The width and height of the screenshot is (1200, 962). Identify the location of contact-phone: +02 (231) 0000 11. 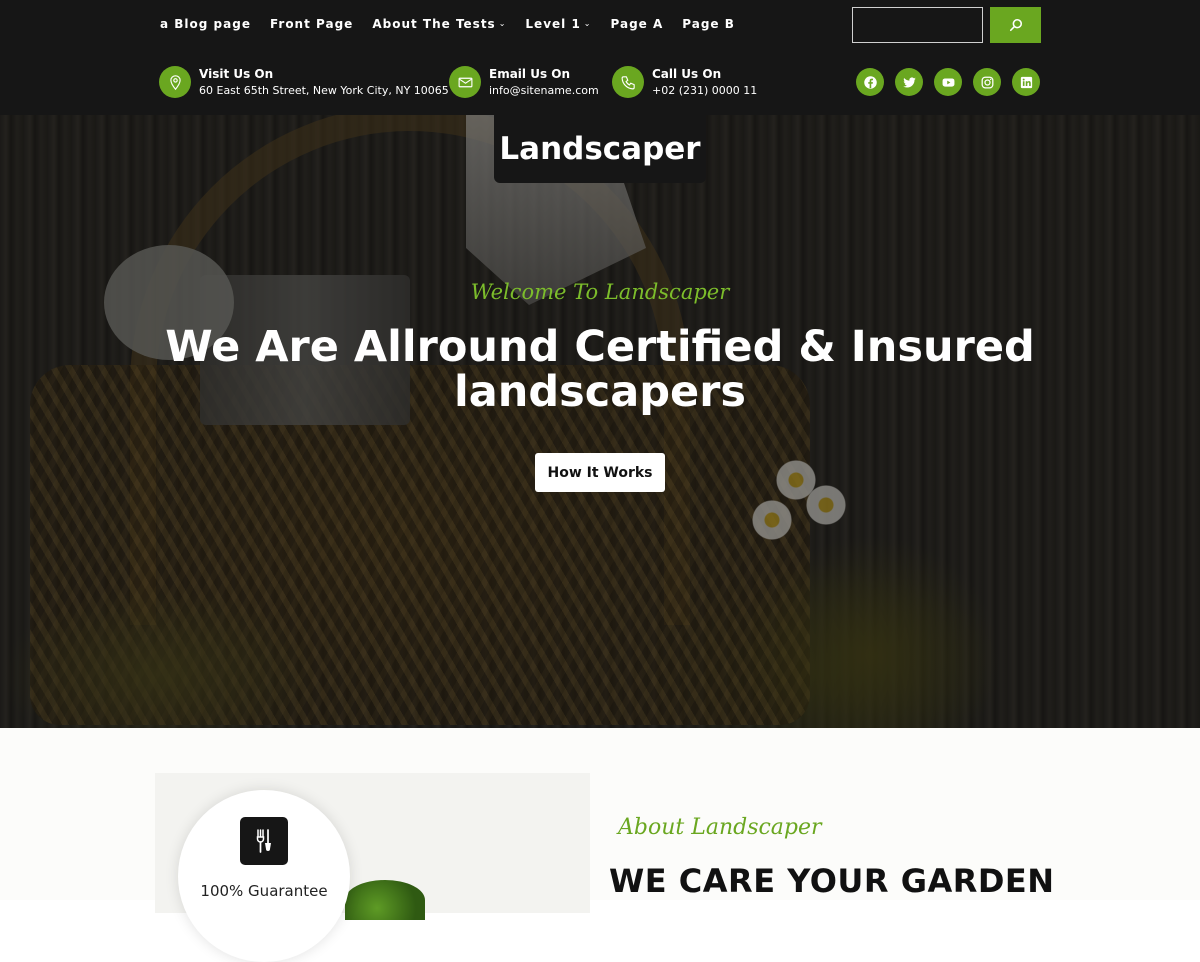
(704, 90).